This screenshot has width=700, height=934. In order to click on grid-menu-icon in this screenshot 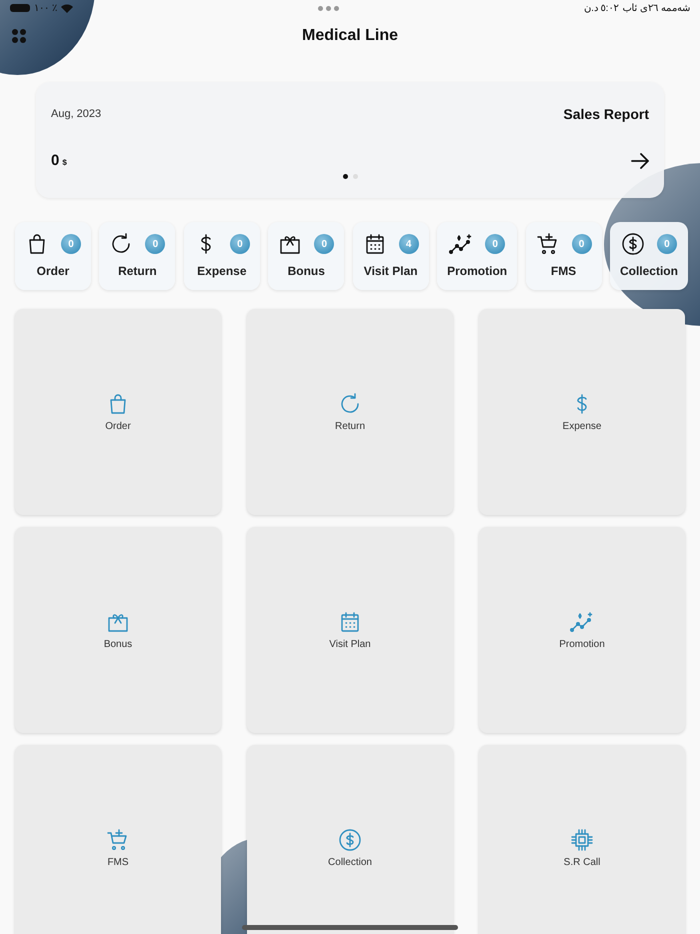, I will do `click(19, 36)`.